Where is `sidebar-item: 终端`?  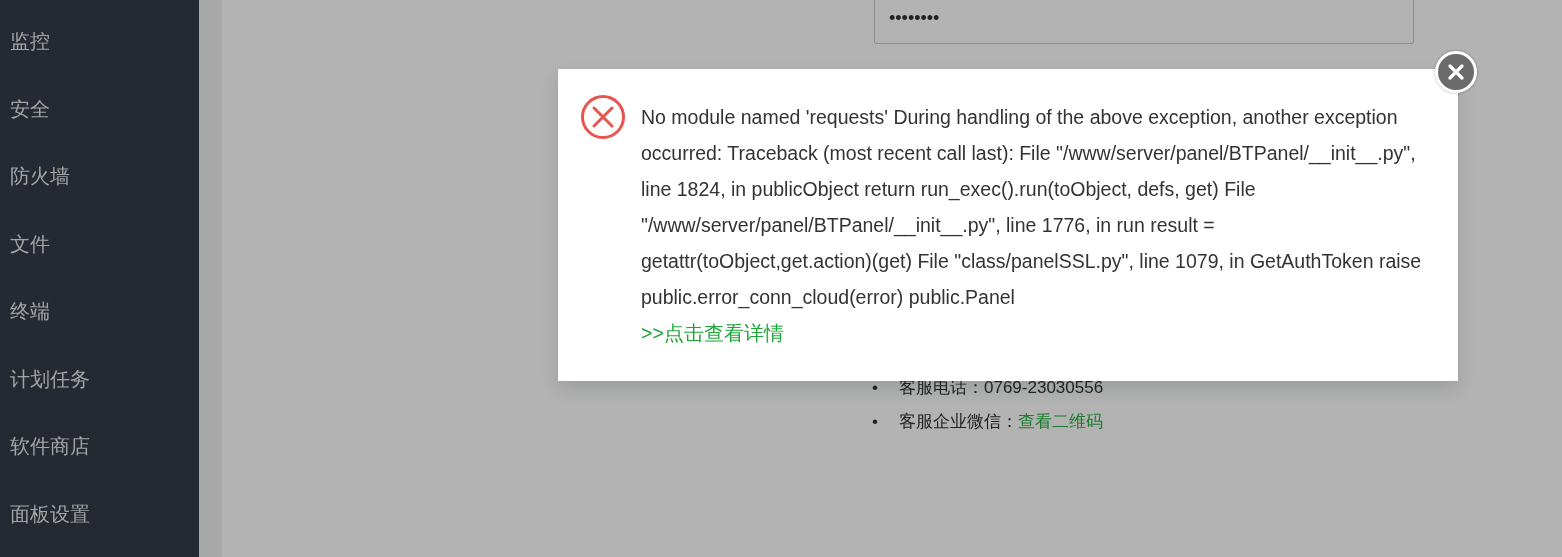
sidebar-item: 终端 is located at coordinates (30, 311).